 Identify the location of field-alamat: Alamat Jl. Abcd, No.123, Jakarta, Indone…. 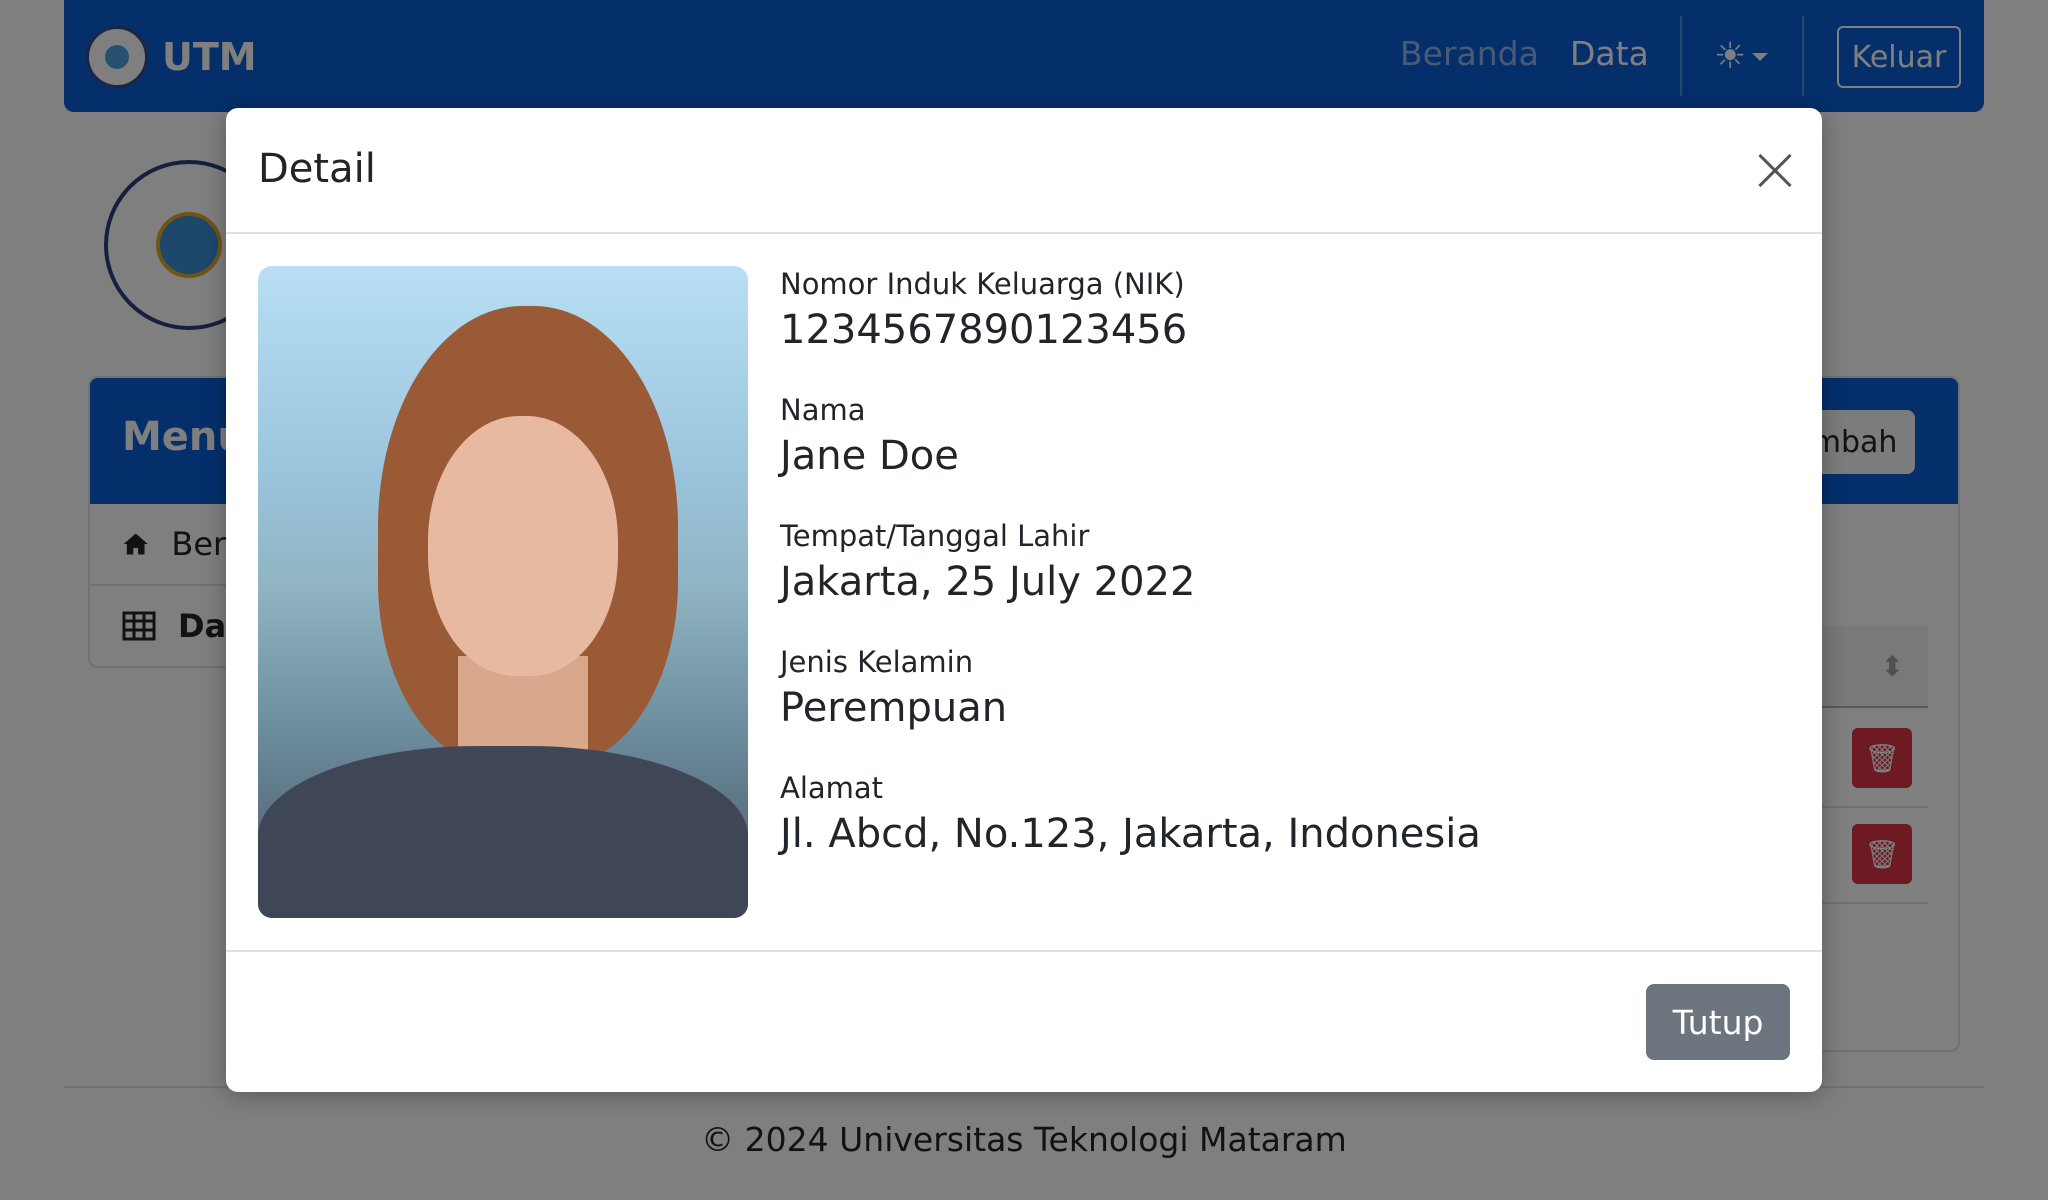
(1130, 816).